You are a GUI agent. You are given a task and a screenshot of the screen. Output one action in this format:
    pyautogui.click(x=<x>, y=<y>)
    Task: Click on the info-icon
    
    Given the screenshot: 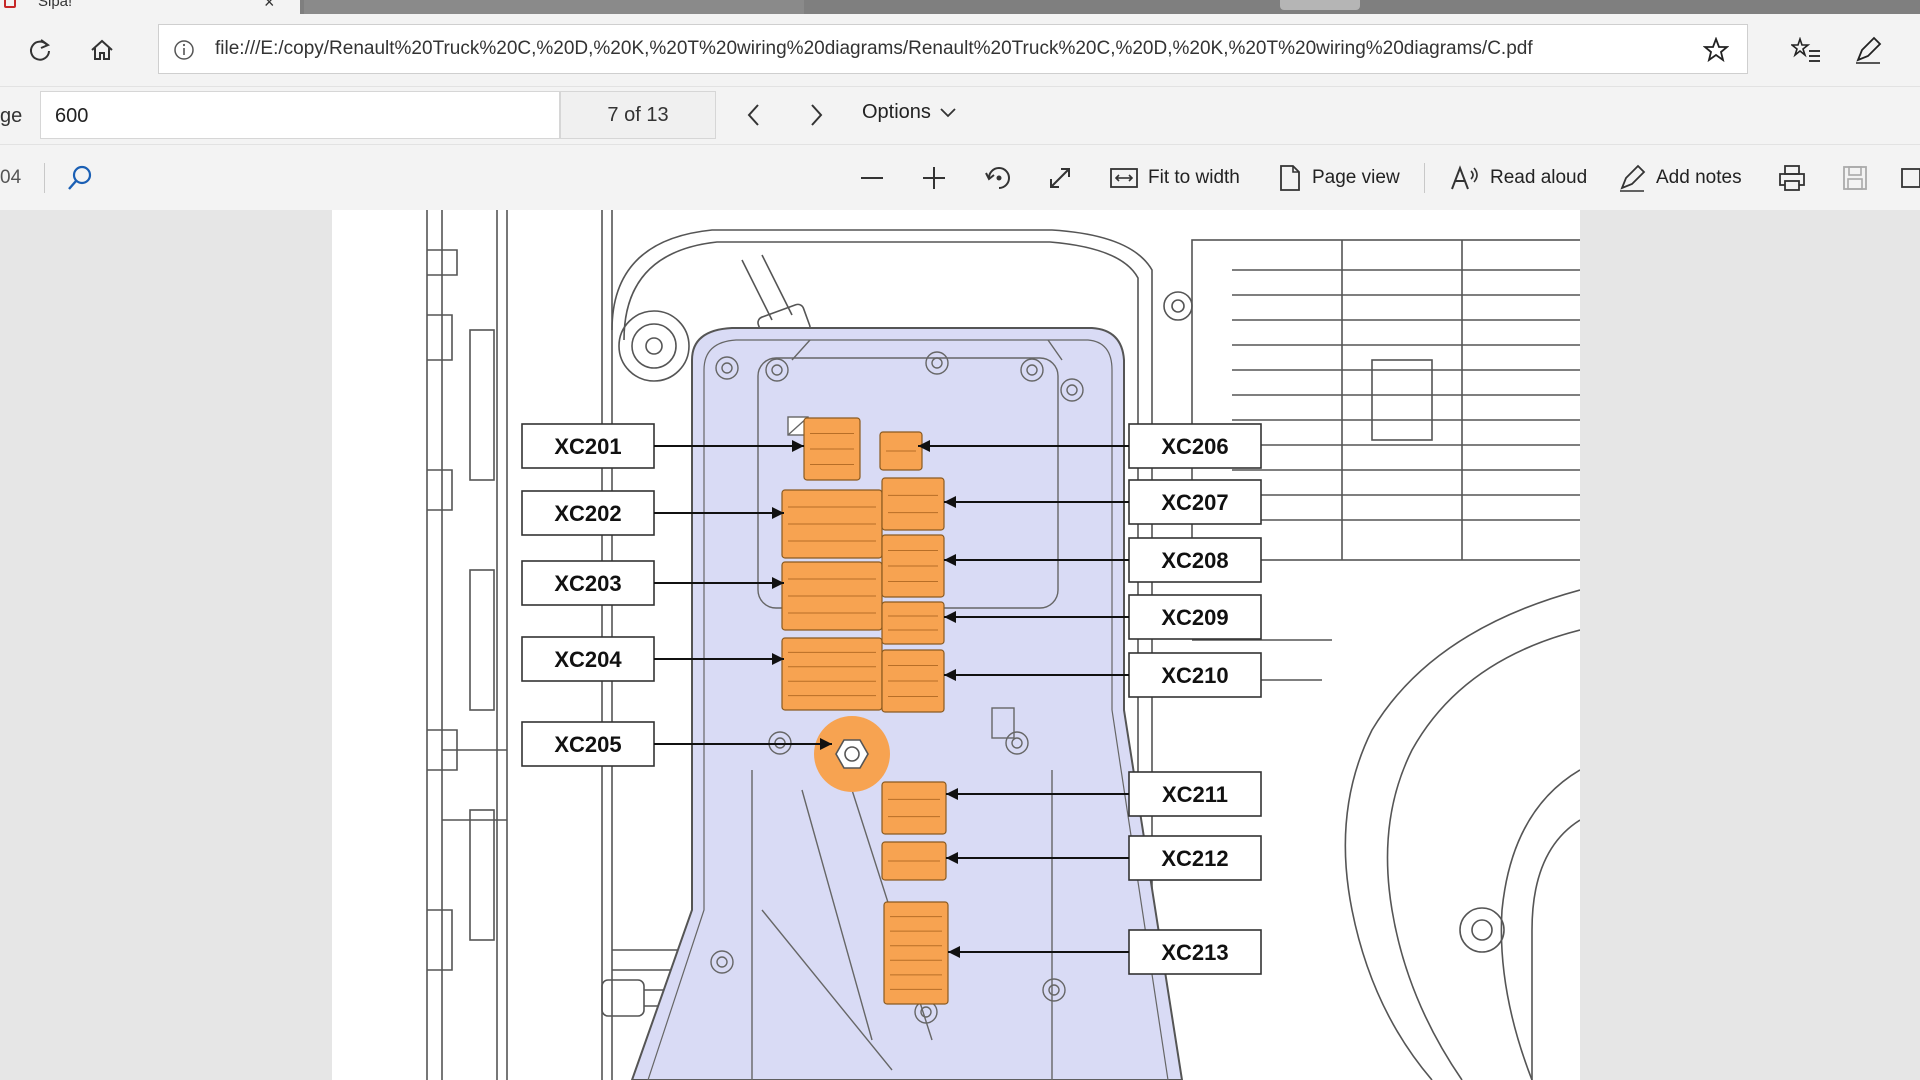 What is the action you would take?
    pyautogui.click(x=184, y=50)
    